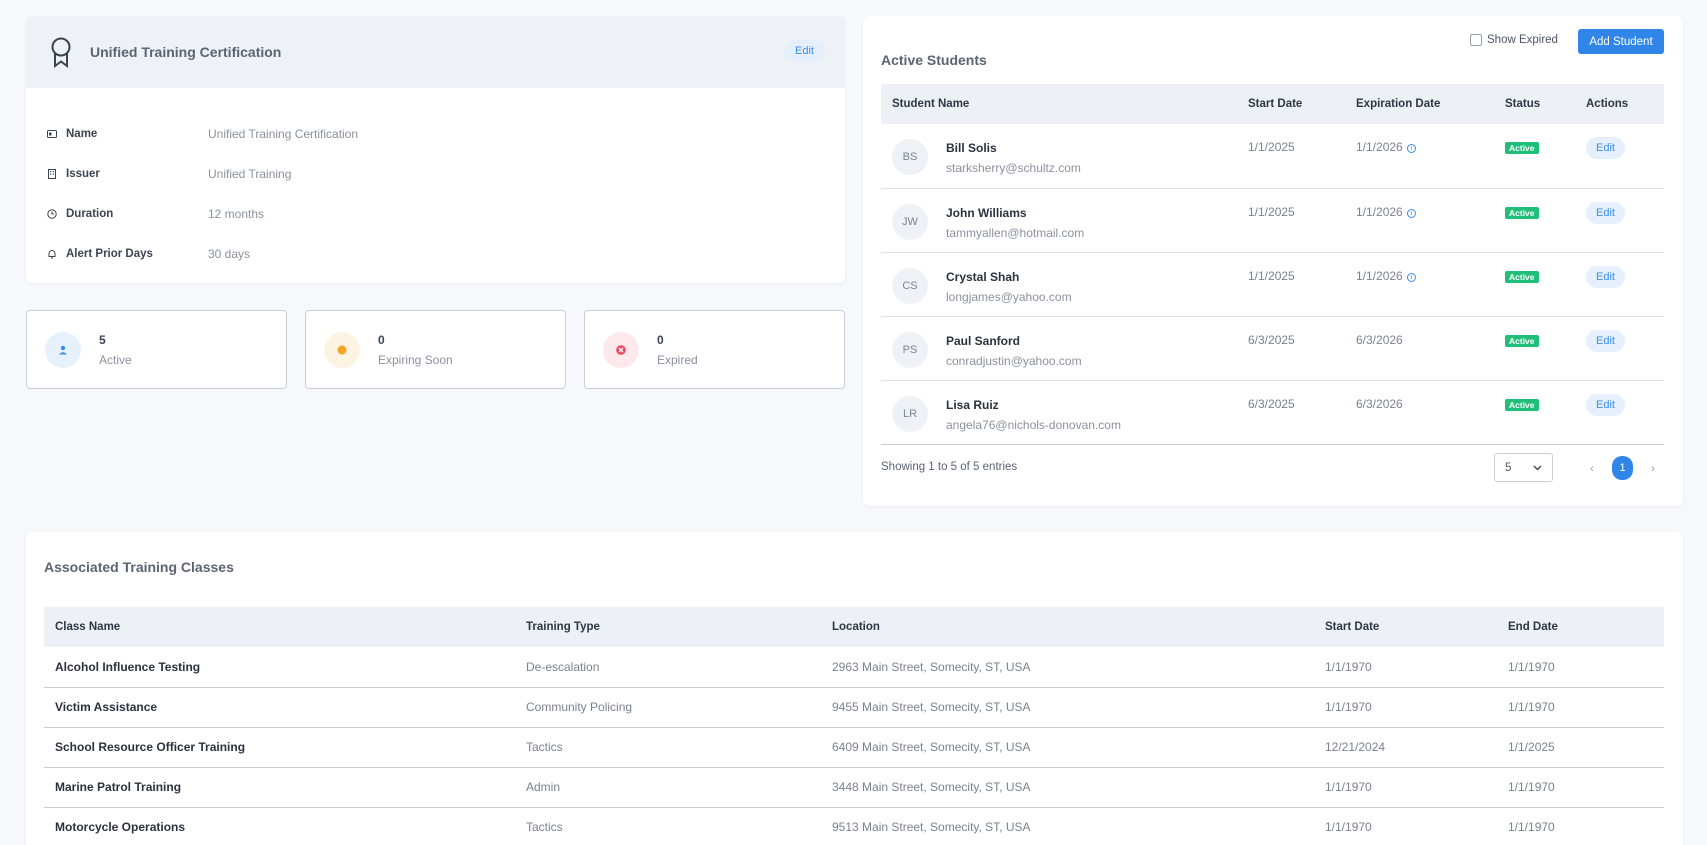  Describe the element at coordinates (1580, 747) in the screenshot. I see `end-date: 1/1/2025` at that location.